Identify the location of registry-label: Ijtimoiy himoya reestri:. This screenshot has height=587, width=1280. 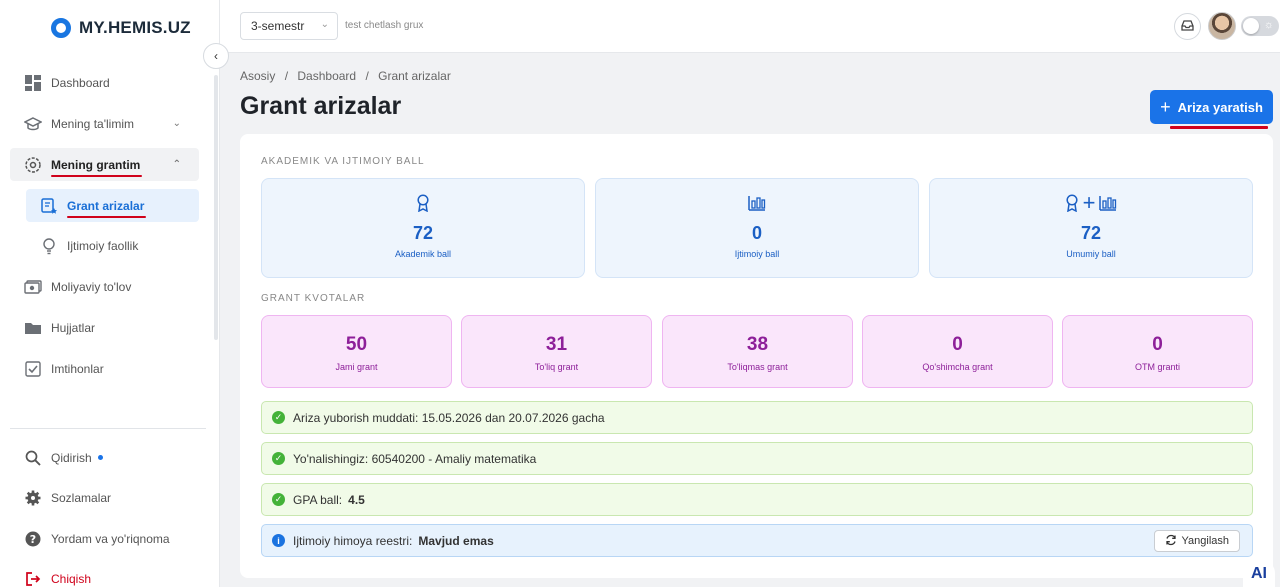
(353, 540).